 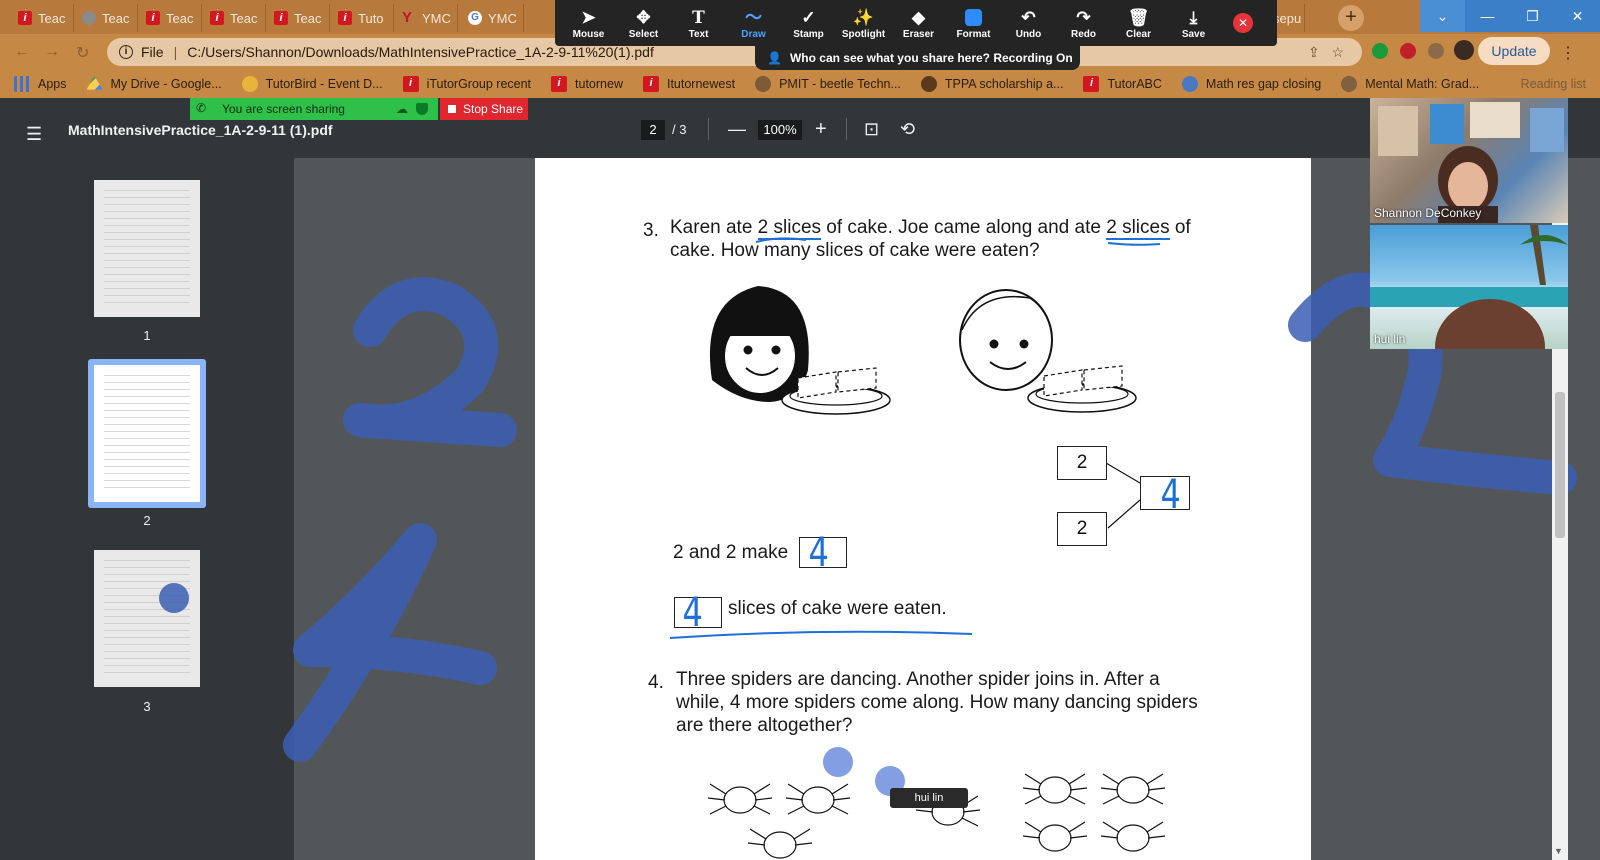 What do you see at coordinates (1487, 16) in the screenshot?
I see `minimize-button: —` at bounding box center [1487, 16].